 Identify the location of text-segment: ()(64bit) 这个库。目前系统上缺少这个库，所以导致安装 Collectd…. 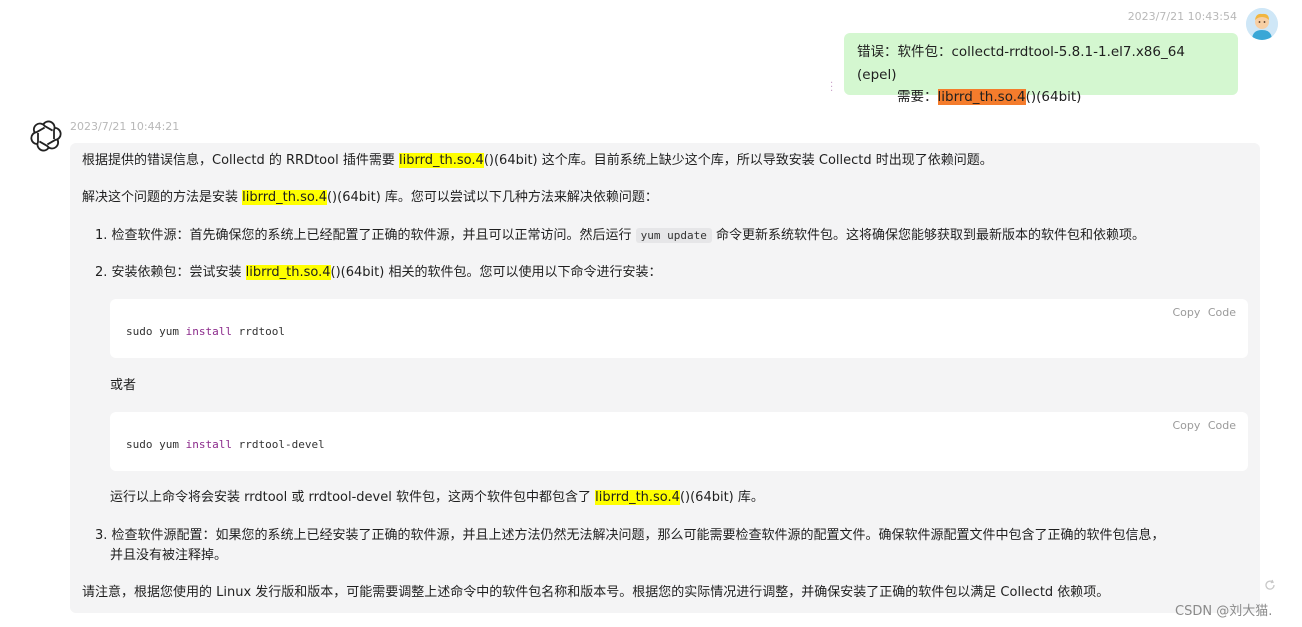
(738, 160).